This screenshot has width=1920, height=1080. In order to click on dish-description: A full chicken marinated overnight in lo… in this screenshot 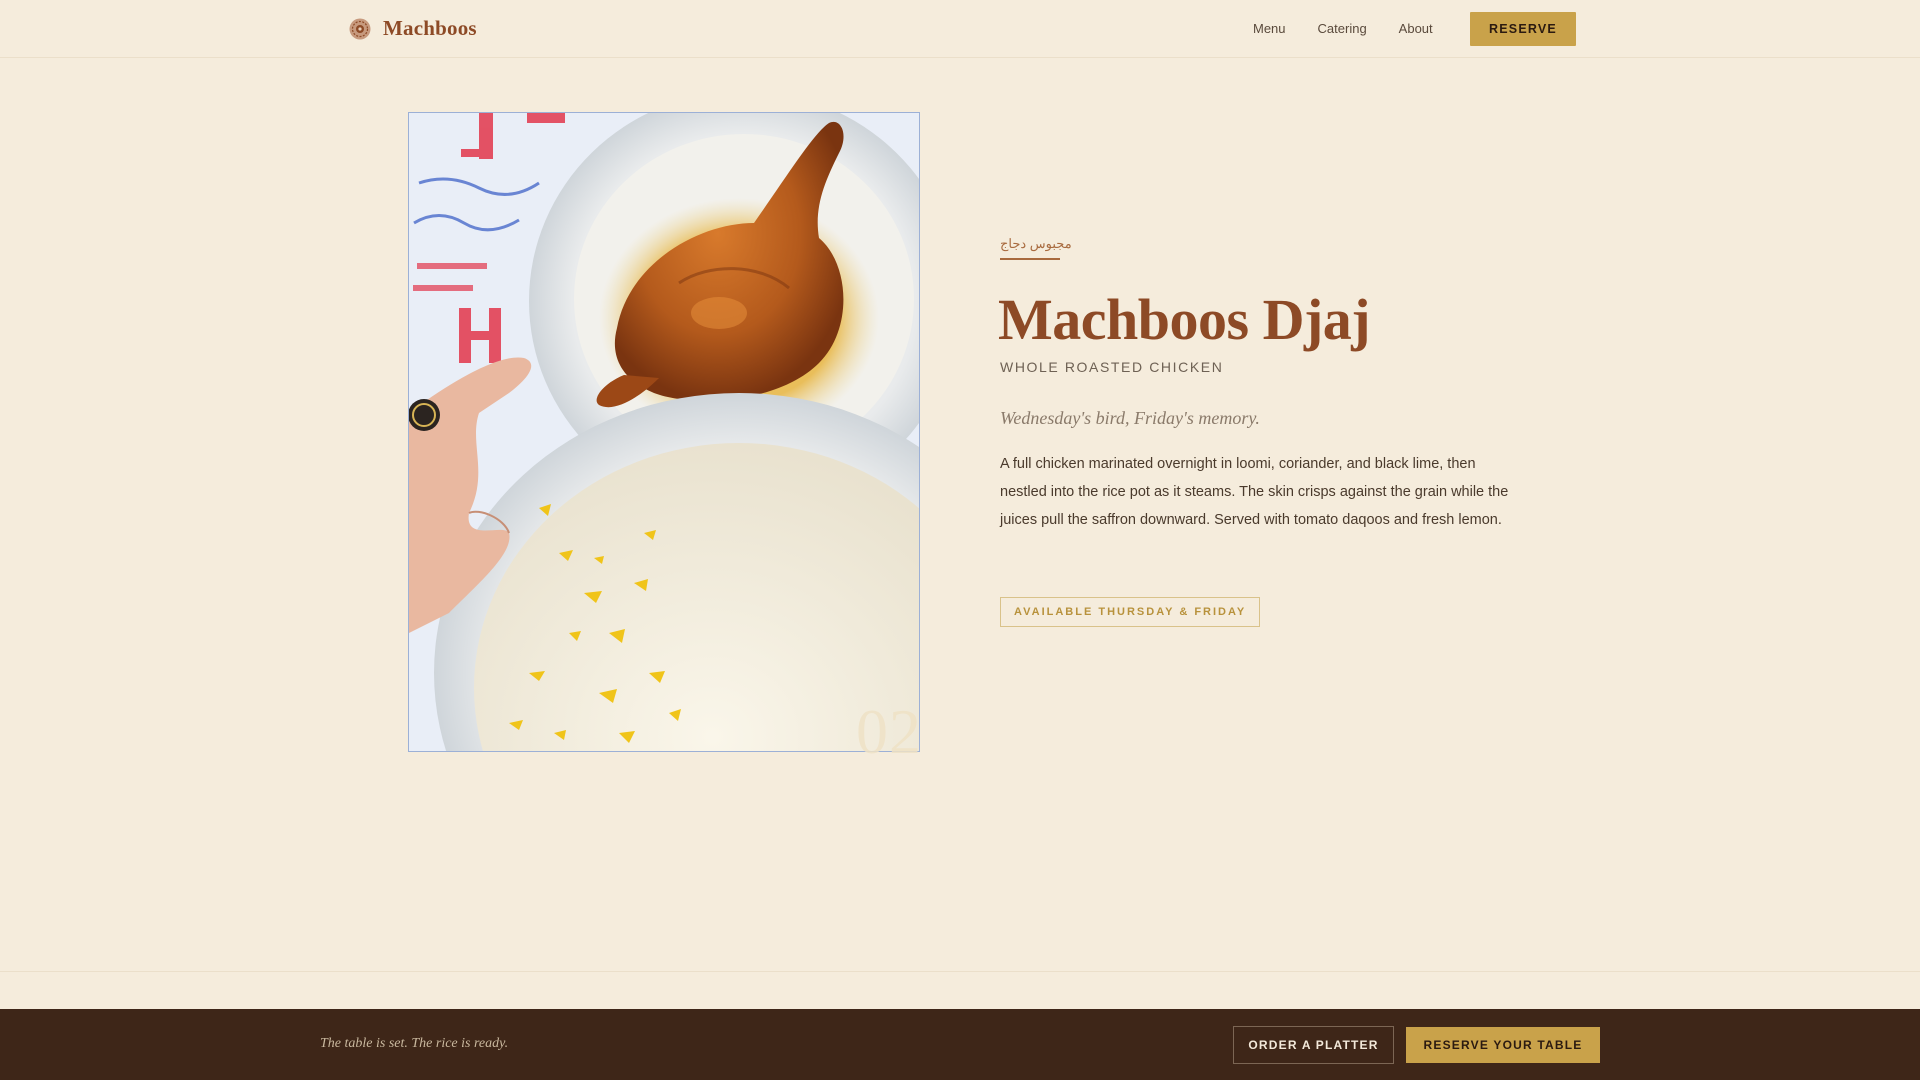, I will do `click(1254, 492)`.